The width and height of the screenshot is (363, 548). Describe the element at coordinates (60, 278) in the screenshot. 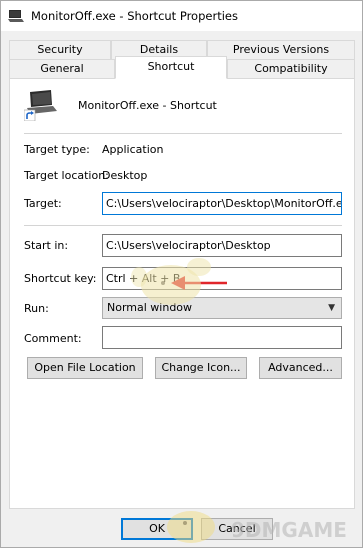

I see `shortcut-key-label: Shortcut key:` at that location.